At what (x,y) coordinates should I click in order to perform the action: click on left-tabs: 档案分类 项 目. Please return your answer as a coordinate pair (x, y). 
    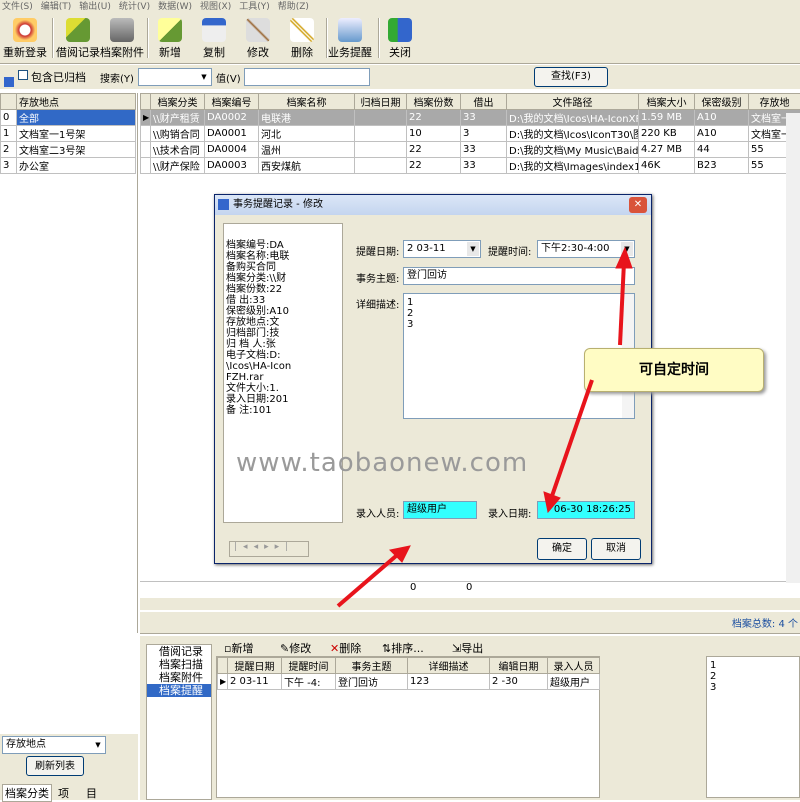
    Looking at the image, I should click on (69, 791).